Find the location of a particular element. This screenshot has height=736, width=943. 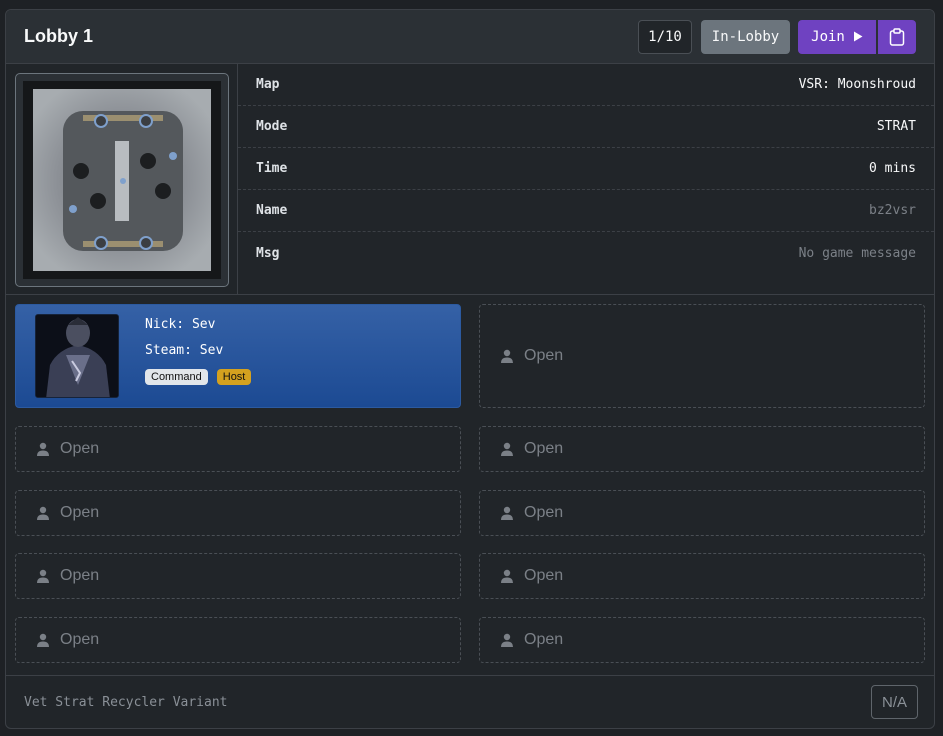

status-badge: In-Lobby is located at coordinates (745, 36).